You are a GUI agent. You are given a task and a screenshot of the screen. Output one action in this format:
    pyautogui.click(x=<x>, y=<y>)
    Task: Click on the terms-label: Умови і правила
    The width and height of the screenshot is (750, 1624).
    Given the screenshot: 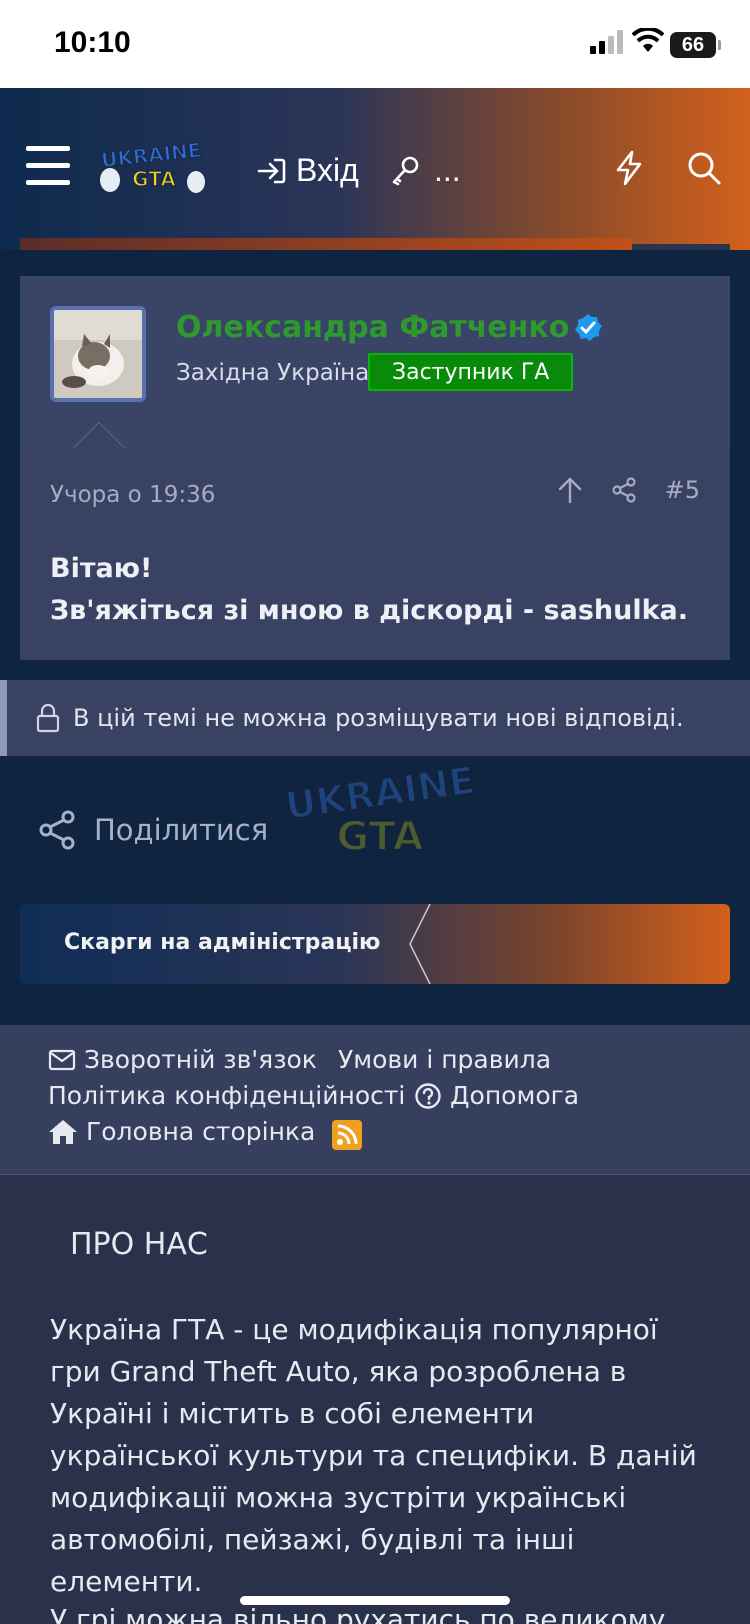 What is the action you would take?
    pyautogui.click(x=445, y=1059)
    